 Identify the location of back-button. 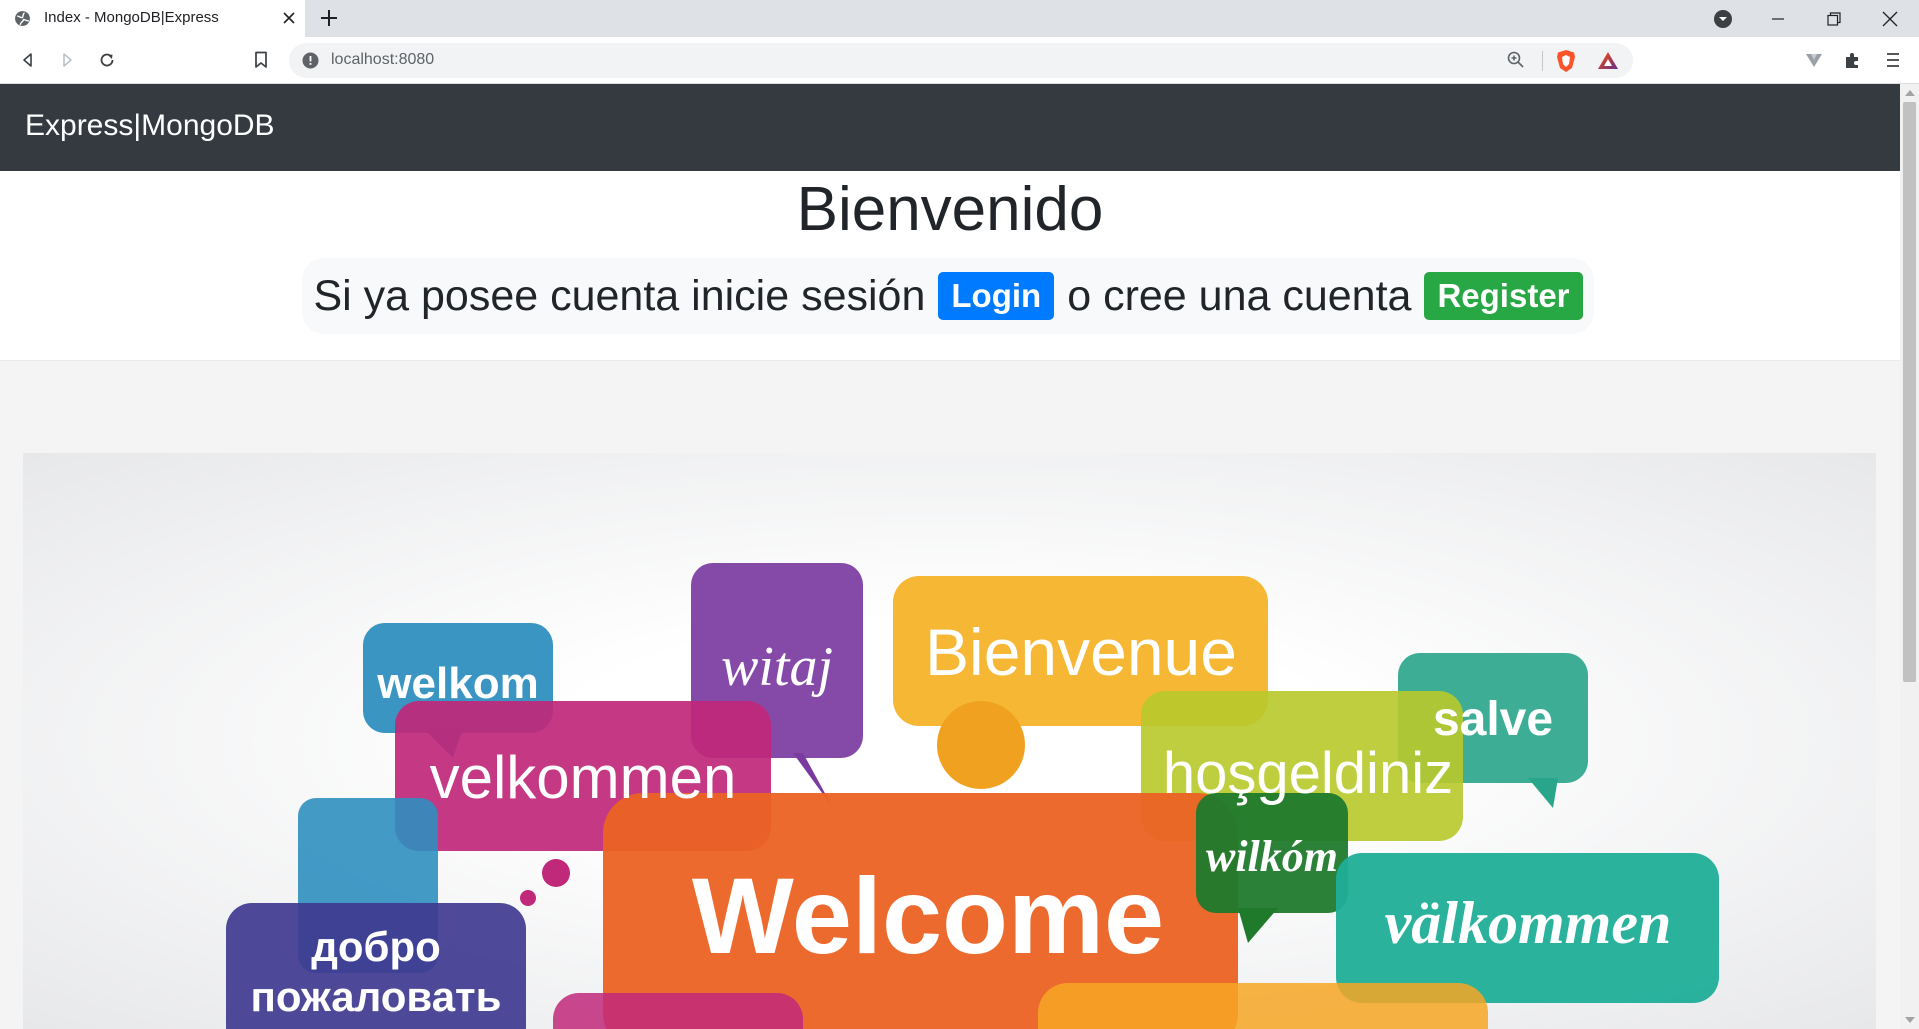
(28, 60).